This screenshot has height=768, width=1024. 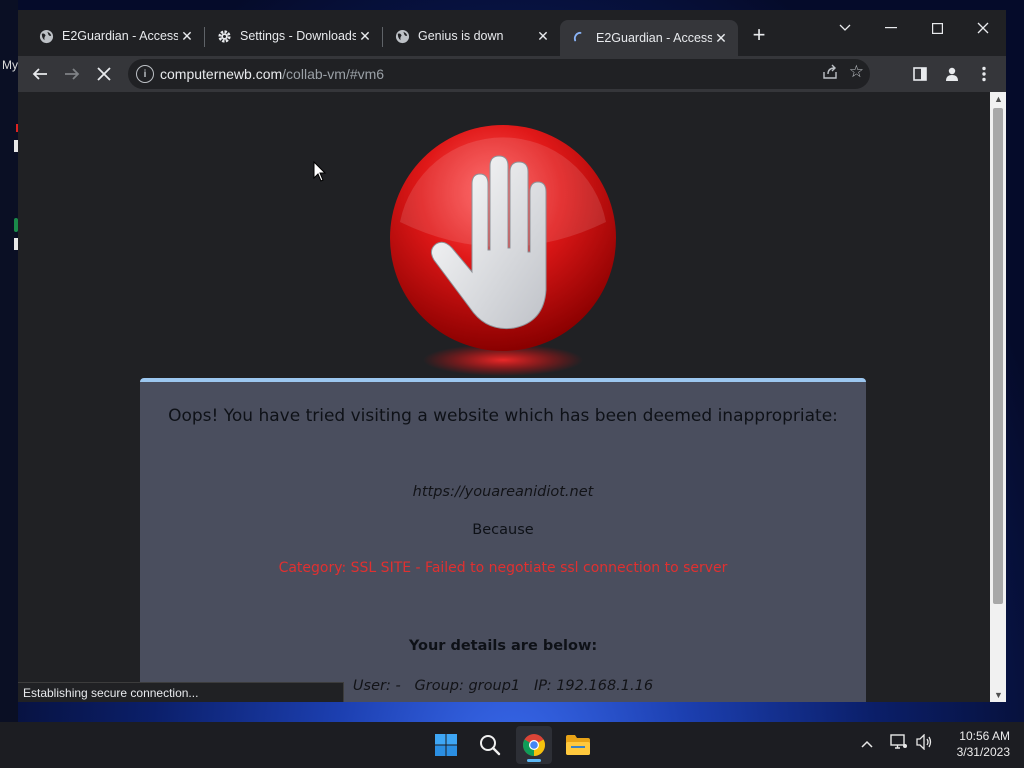 What do you see at coordinates (120, 36) in the screenshot?
I see `tab-label: E2Guardian - Access I` at bounding box center [120, 36].